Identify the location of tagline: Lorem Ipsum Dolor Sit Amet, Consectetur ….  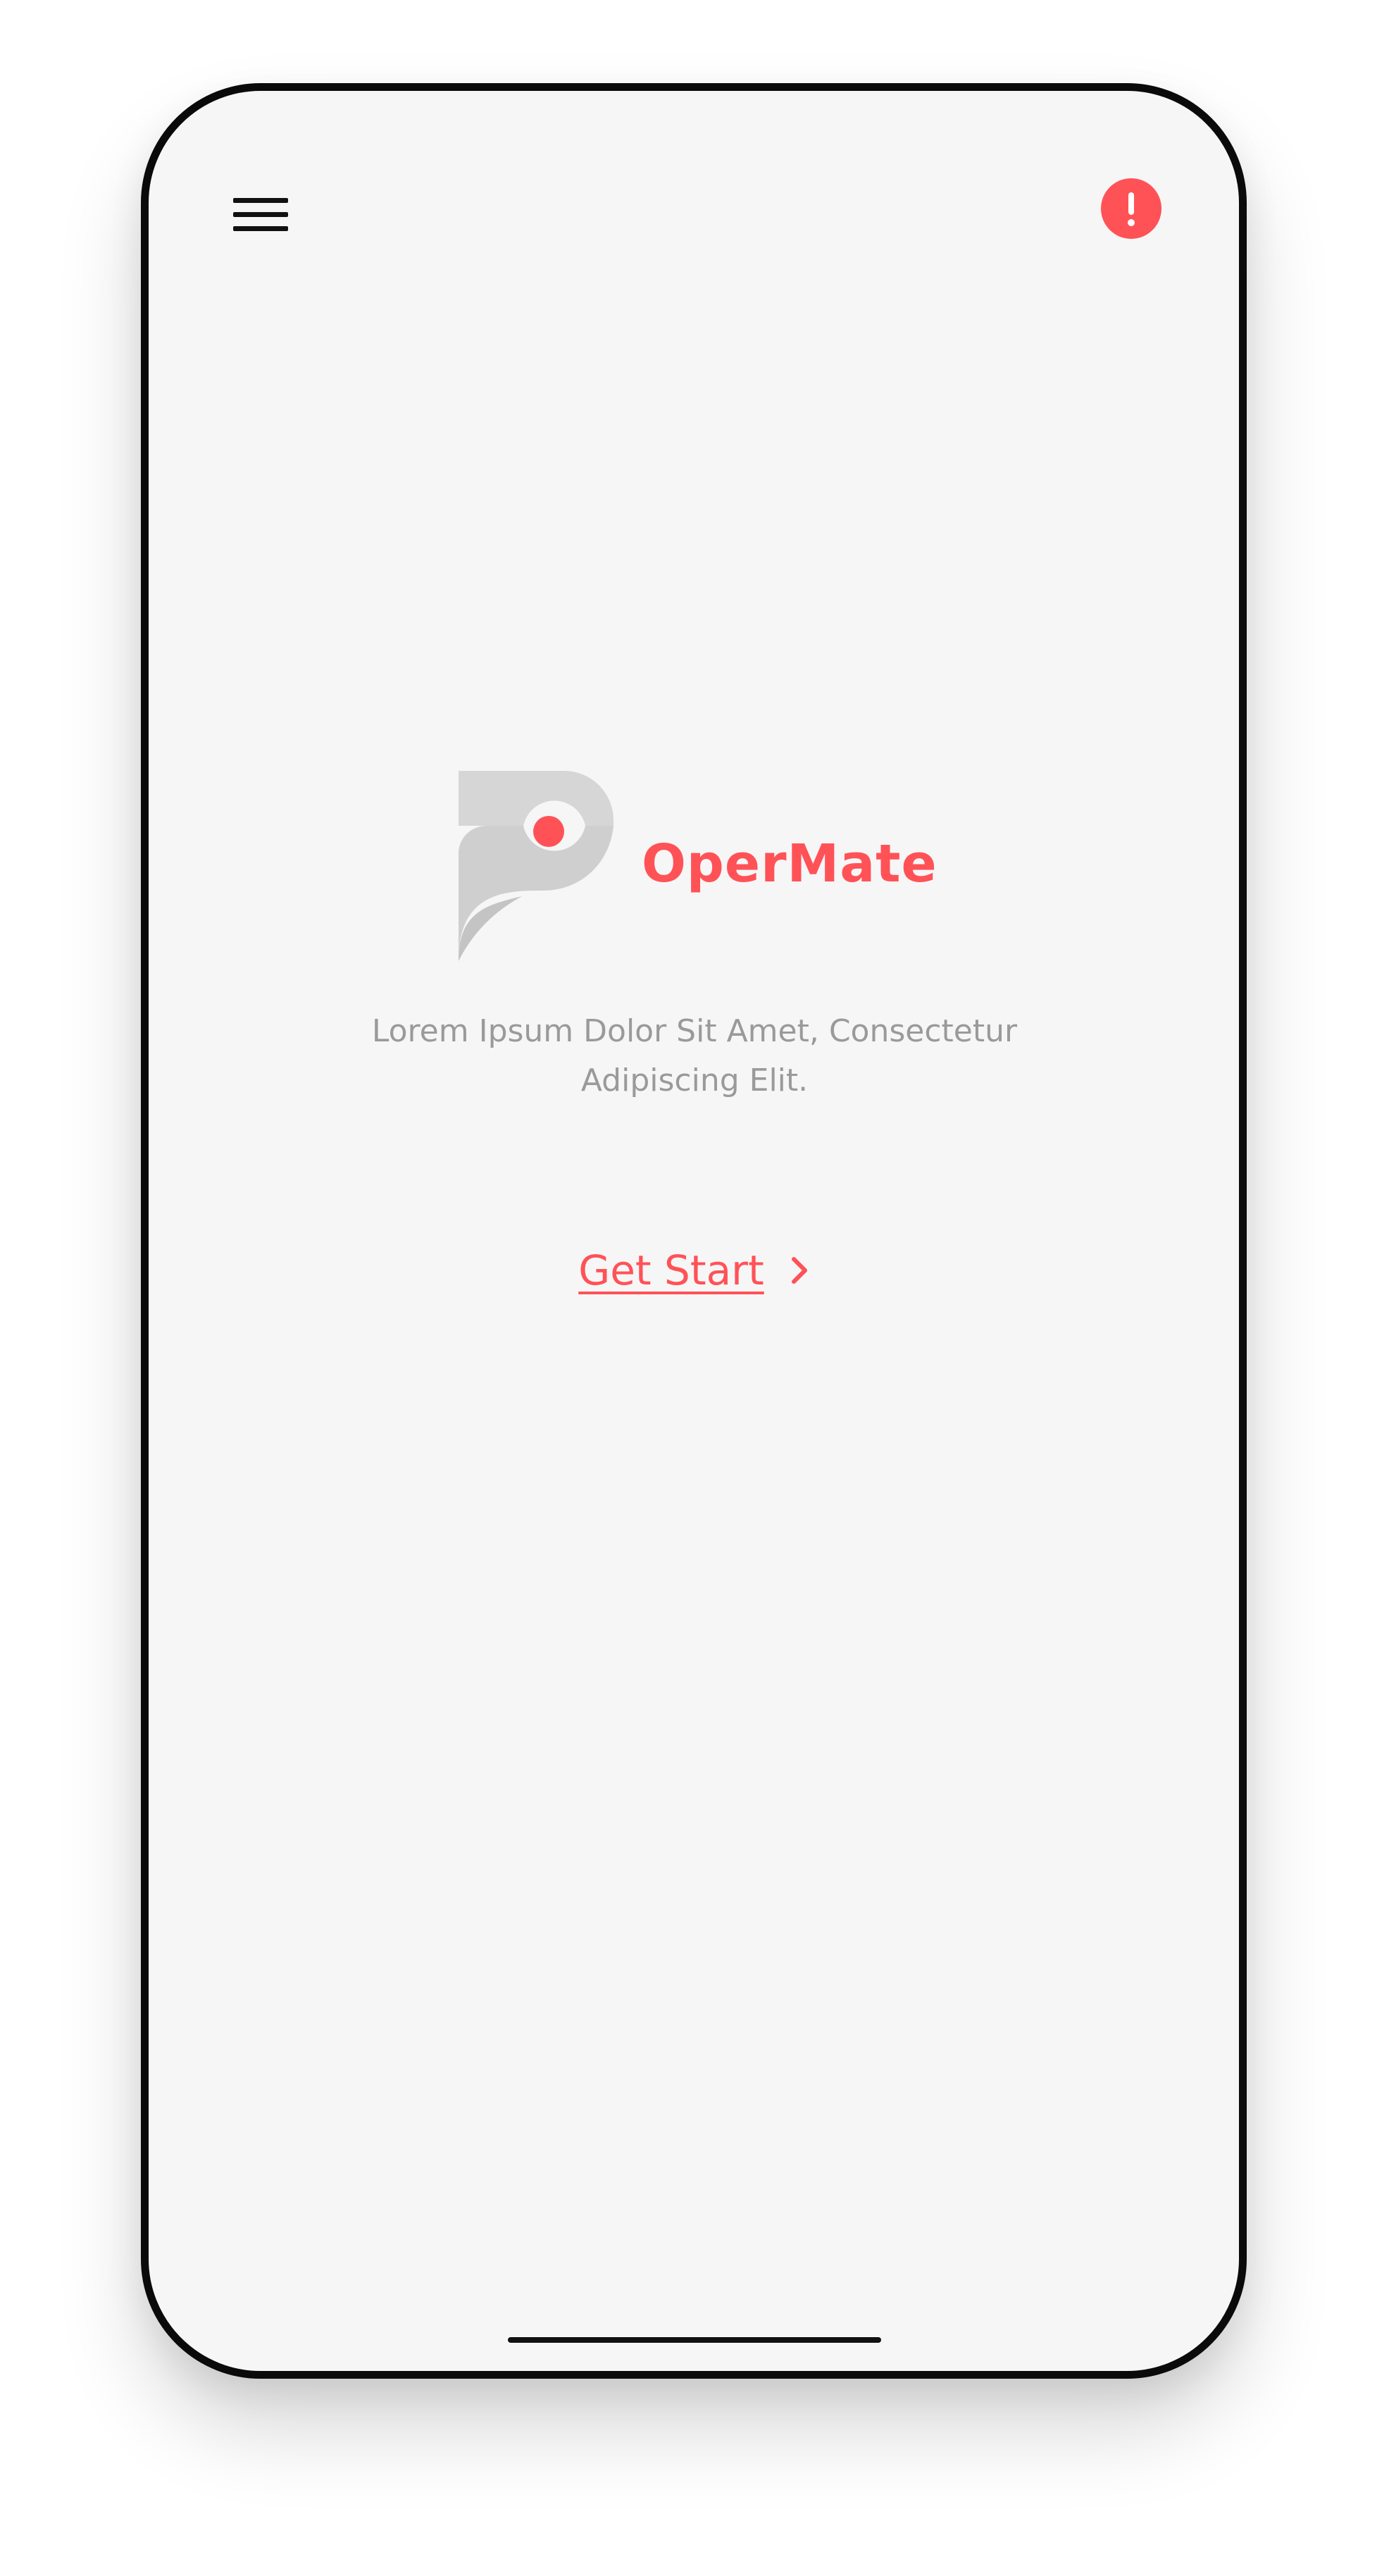
(694, 1056).